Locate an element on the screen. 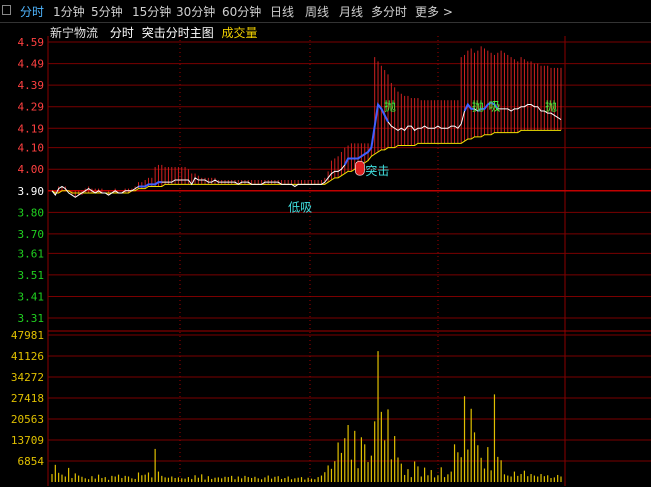 This screenshot has height=487, width=651. price-tick-label: 4.10 is located at coordinates (31, 148).